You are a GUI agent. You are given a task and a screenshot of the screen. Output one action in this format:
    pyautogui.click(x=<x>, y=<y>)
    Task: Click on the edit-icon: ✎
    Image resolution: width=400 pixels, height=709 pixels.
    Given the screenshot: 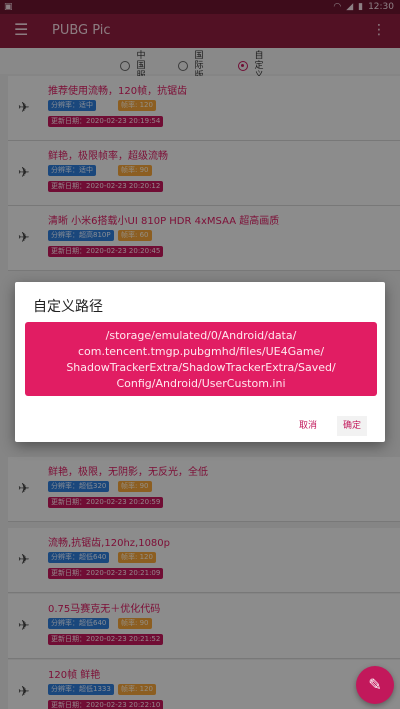 What is the action you would take?
    pyautogui.click(x=375, y=684)
    